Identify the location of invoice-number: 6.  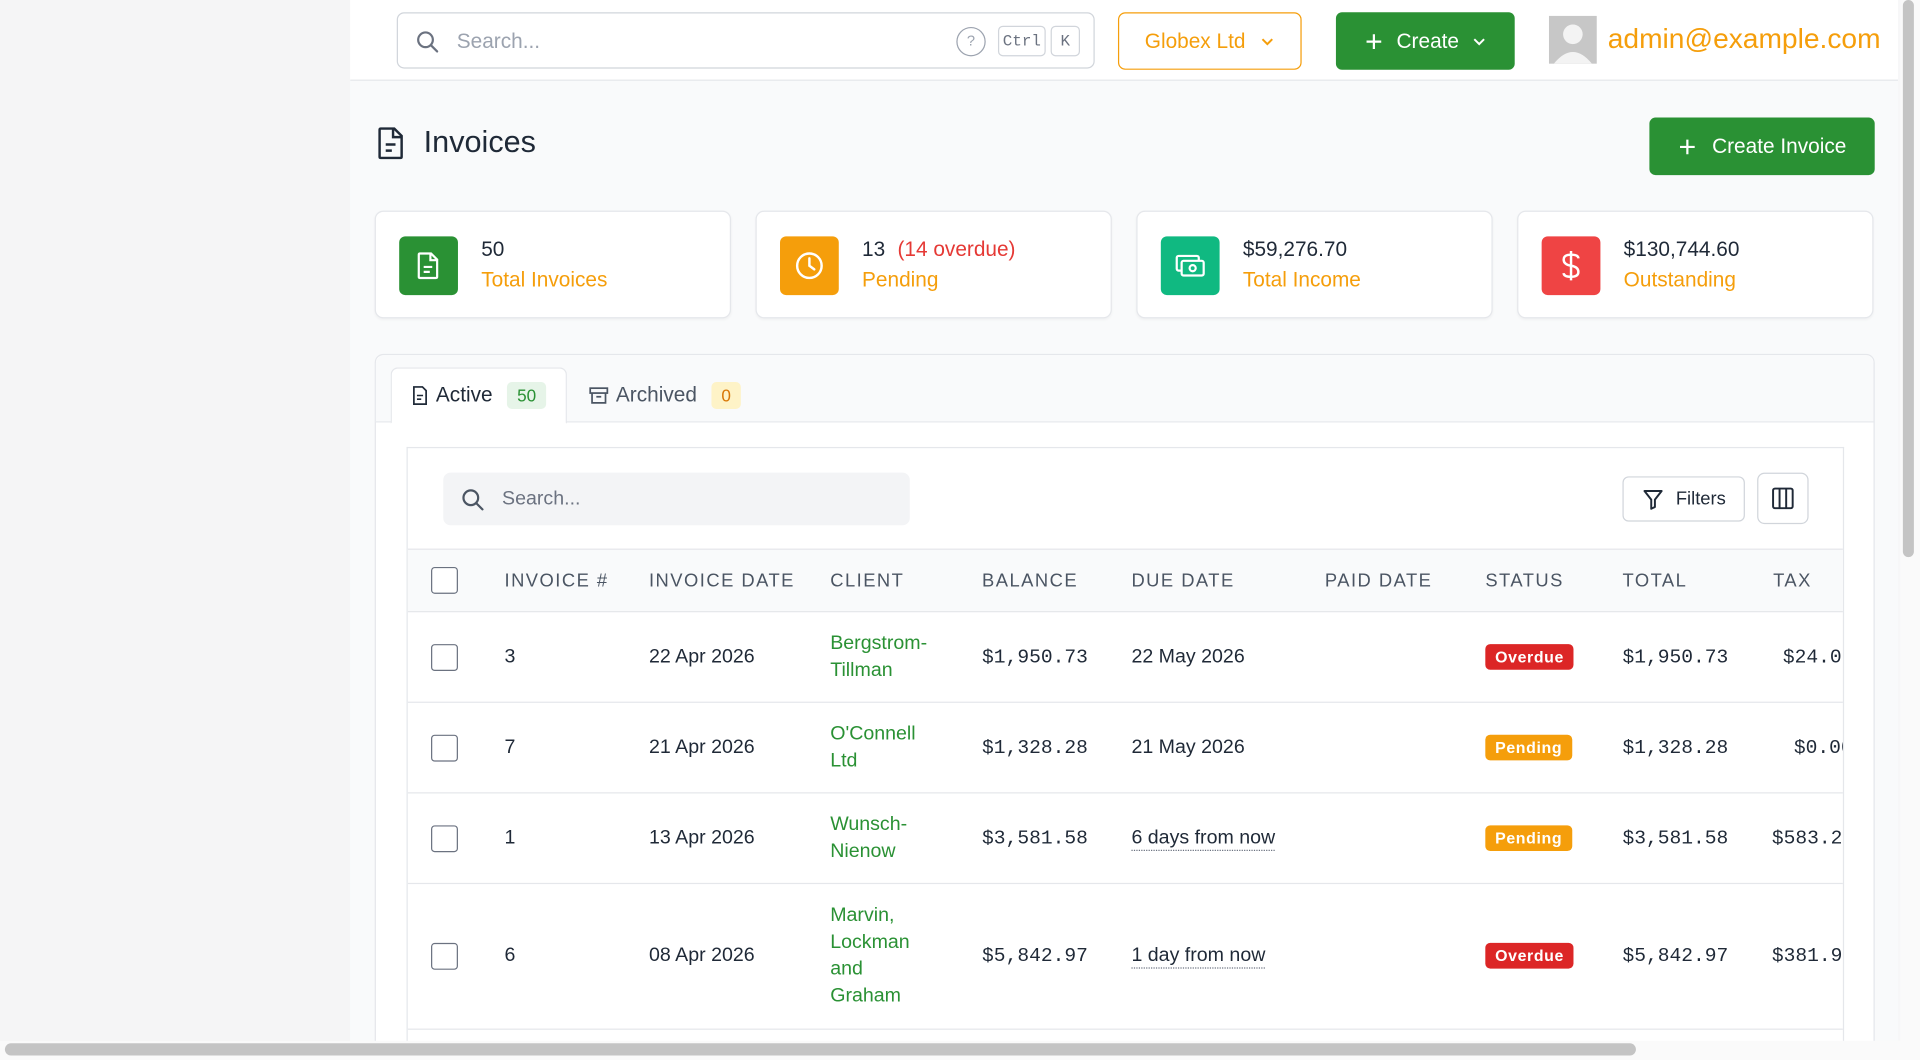
(510, 956).